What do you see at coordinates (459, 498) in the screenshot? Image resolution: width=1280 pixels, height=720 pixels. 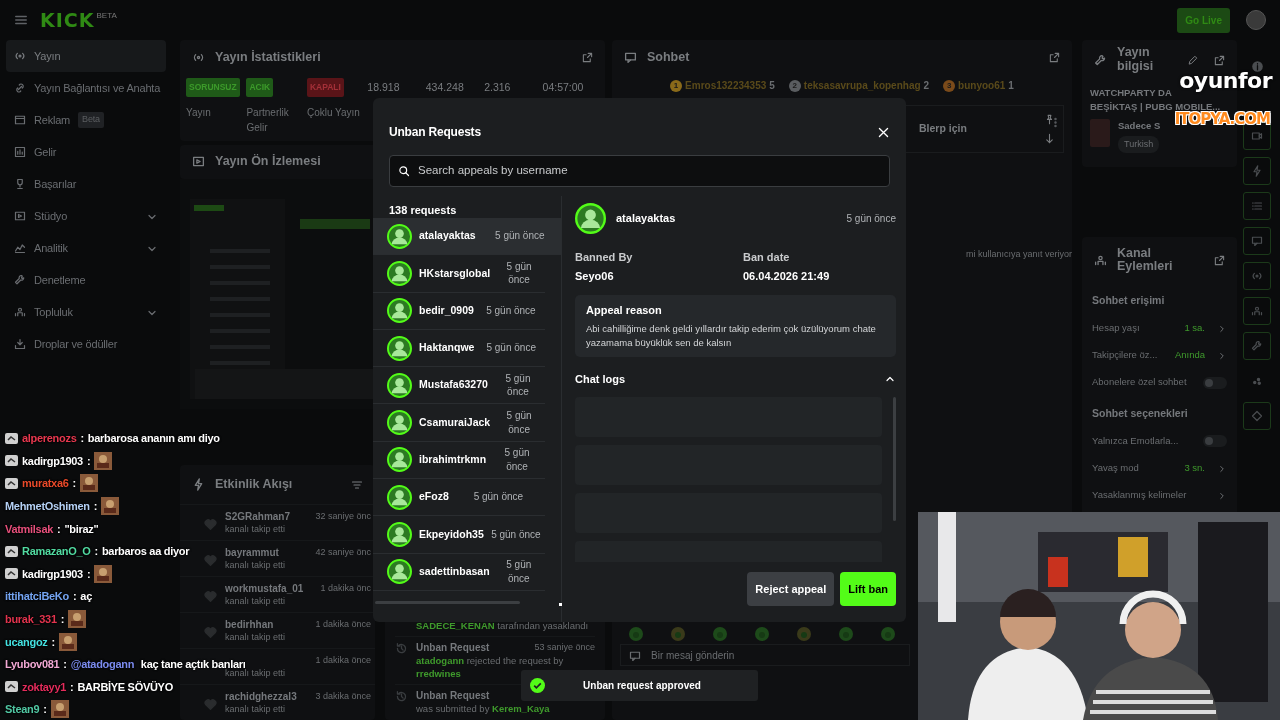 I see `request-item: eFoz8 5 gün önce` at bounding box center [459, 498].